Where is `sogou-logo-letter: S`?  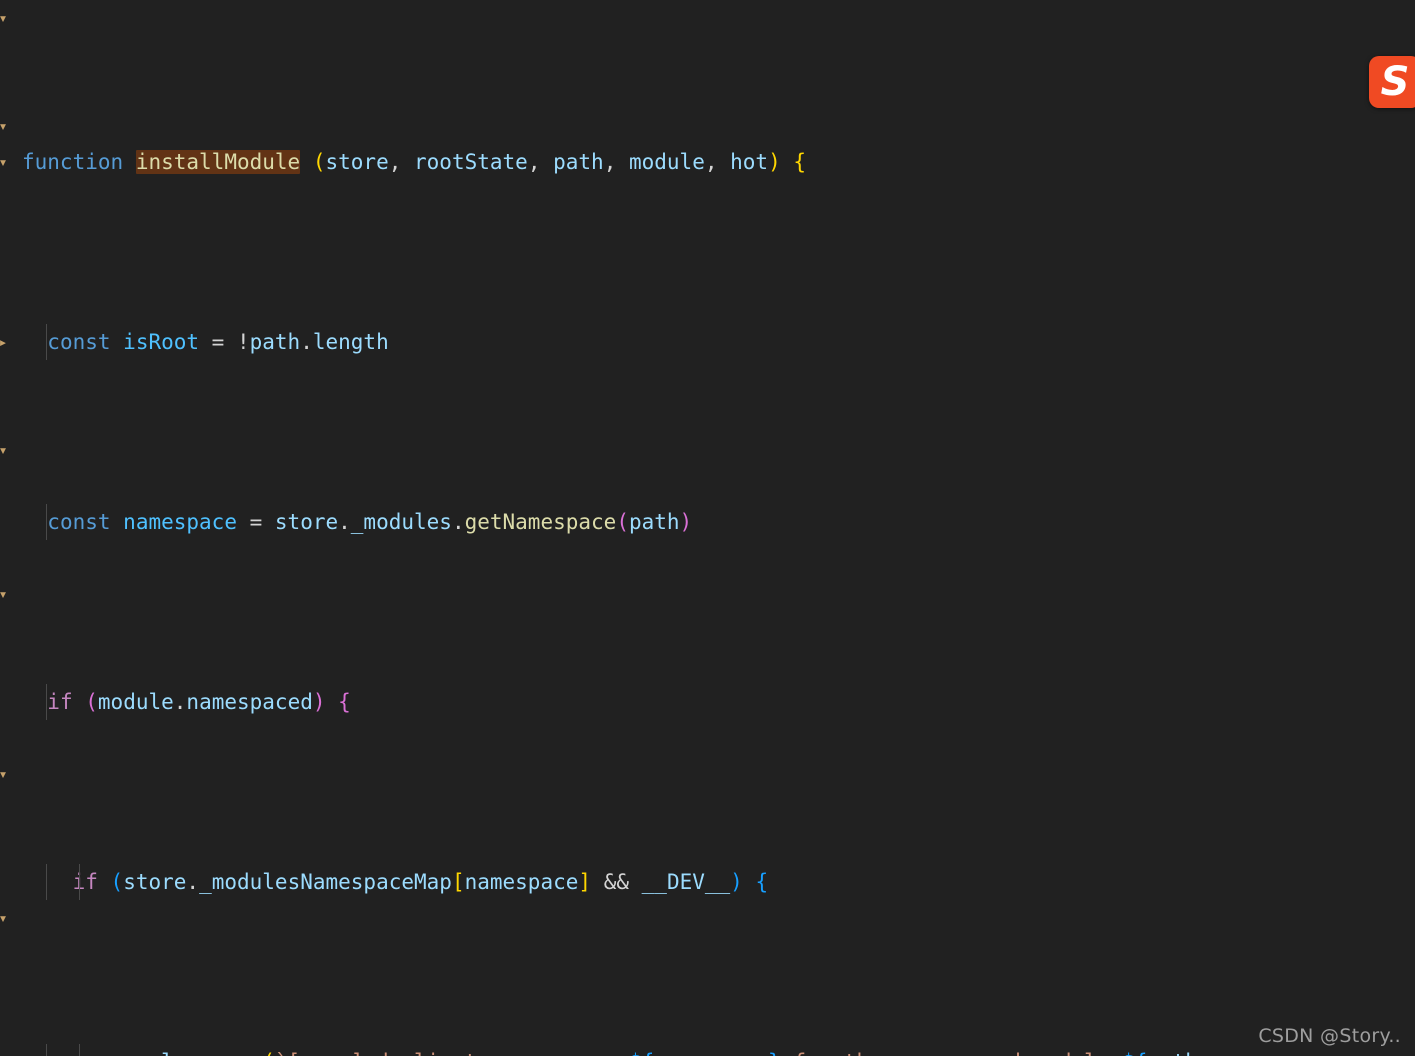
sogou-logo-letter: S is located at coordinates (1395, 82).